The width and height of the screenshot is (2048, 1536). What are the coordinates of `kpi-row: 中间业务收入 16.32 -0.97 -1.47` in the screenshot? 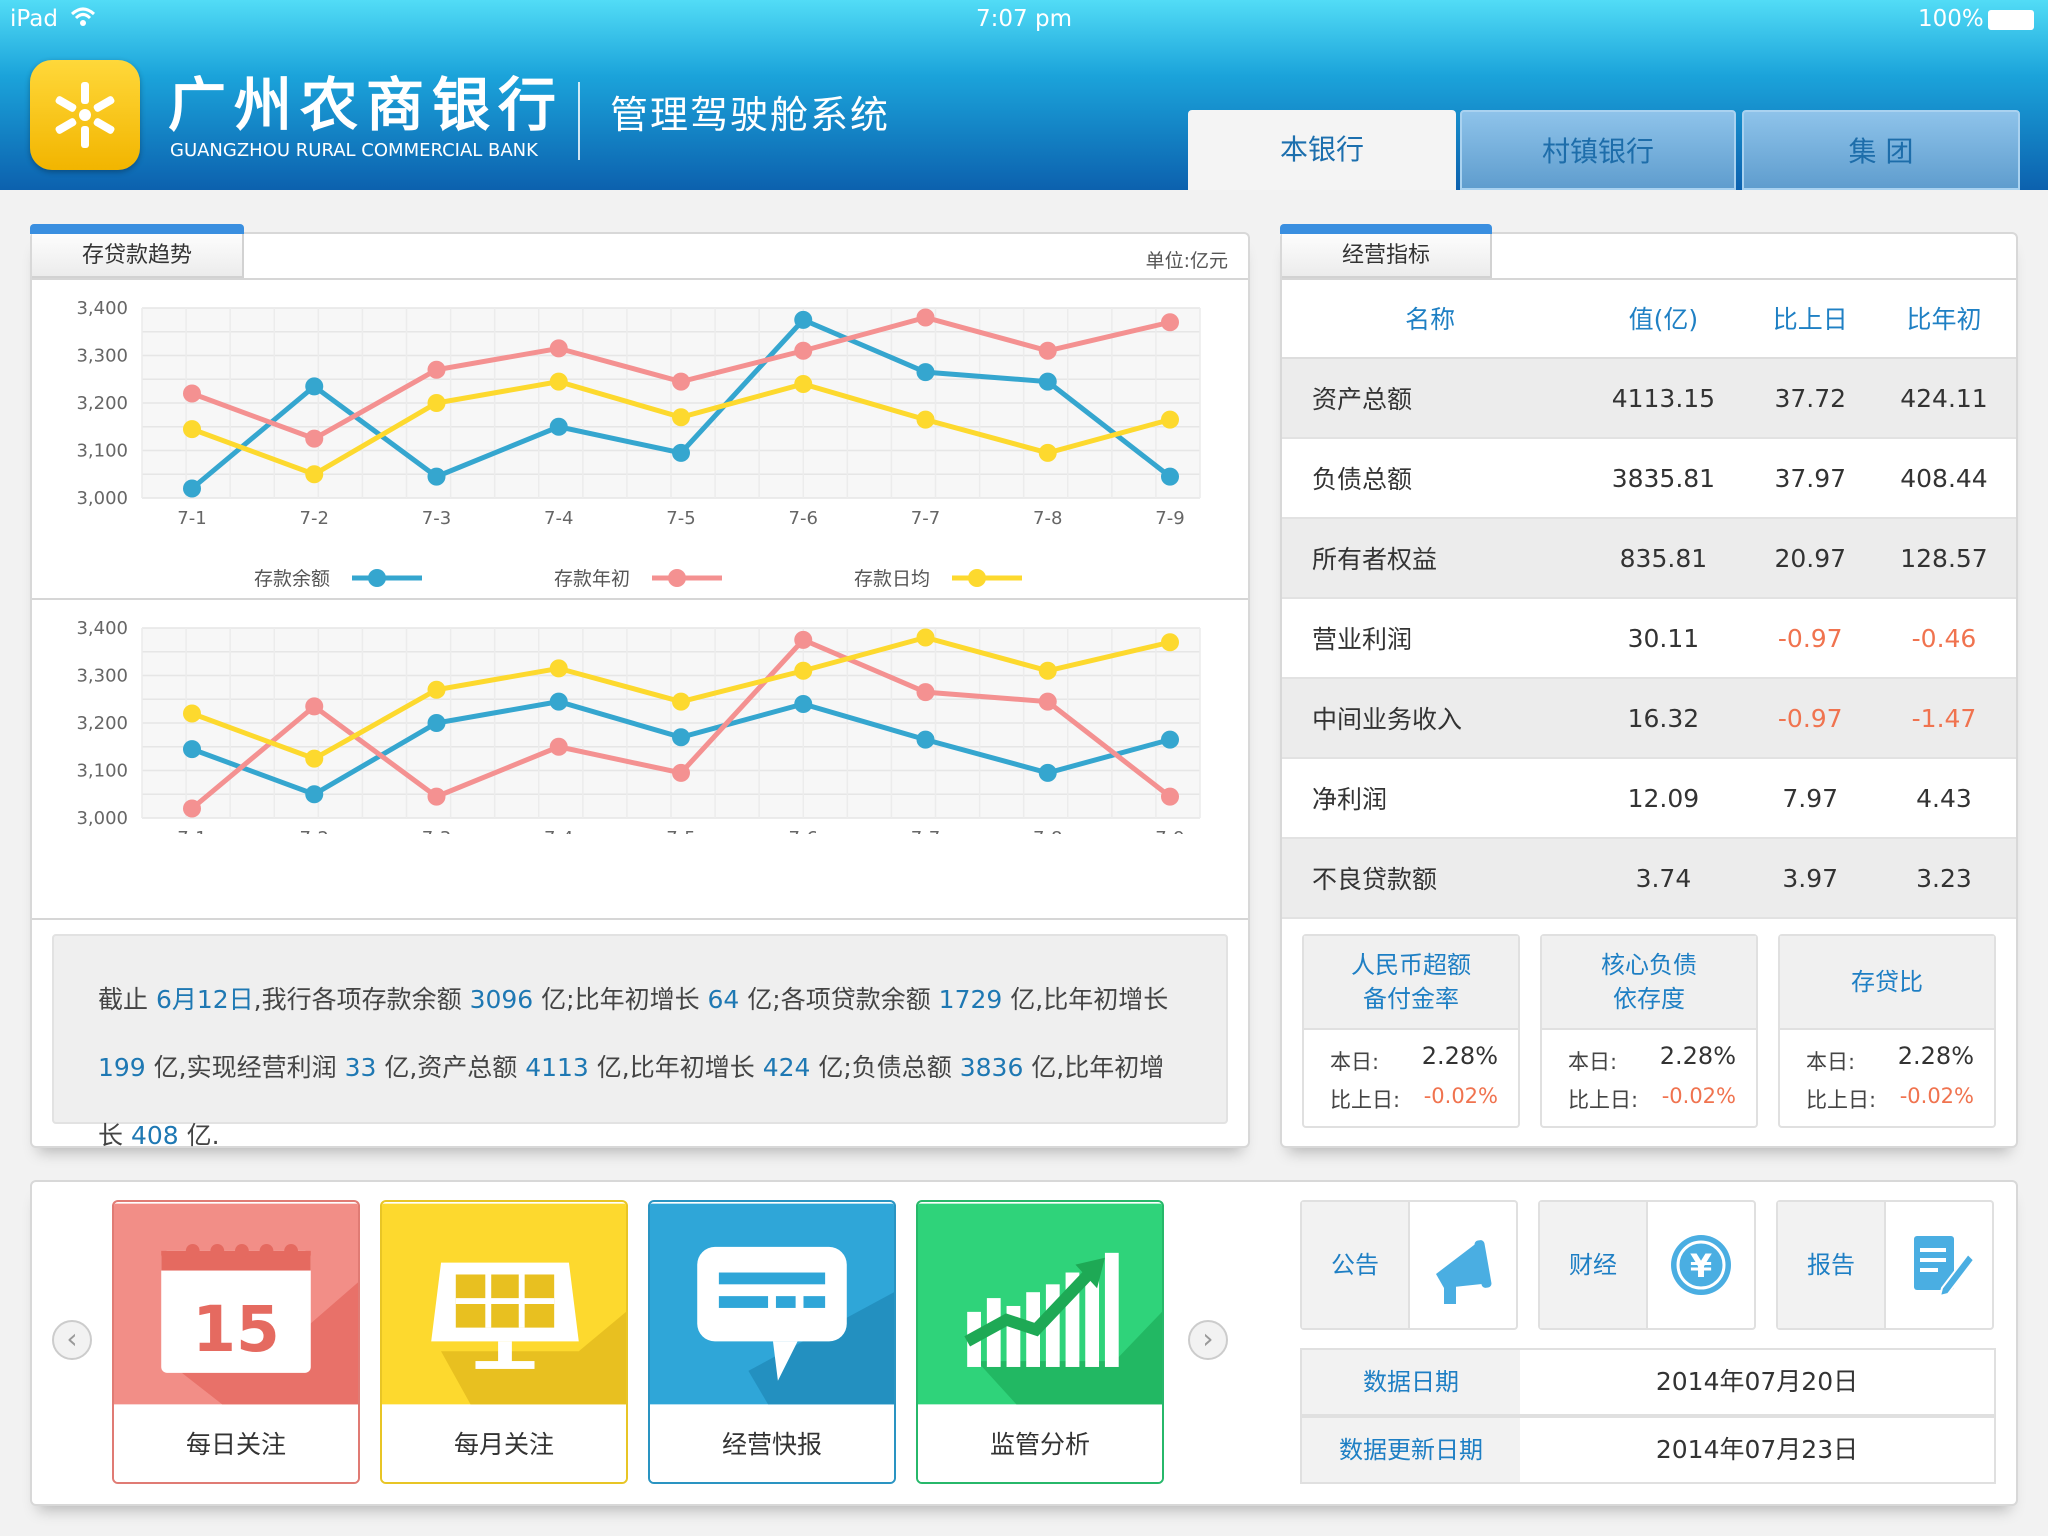 It's located at (1649, 718).